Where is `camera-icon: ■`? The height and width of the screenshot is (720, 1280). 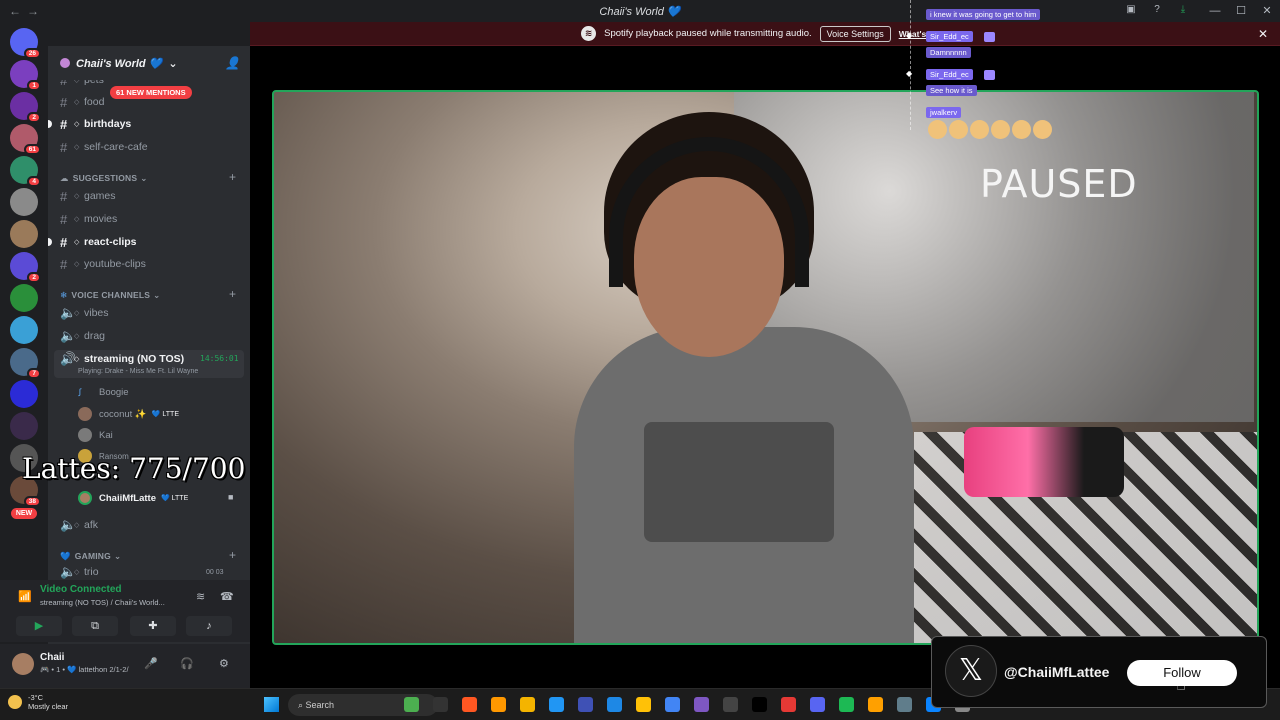 camera-icon: ■ is located at coordinates (231, 497).